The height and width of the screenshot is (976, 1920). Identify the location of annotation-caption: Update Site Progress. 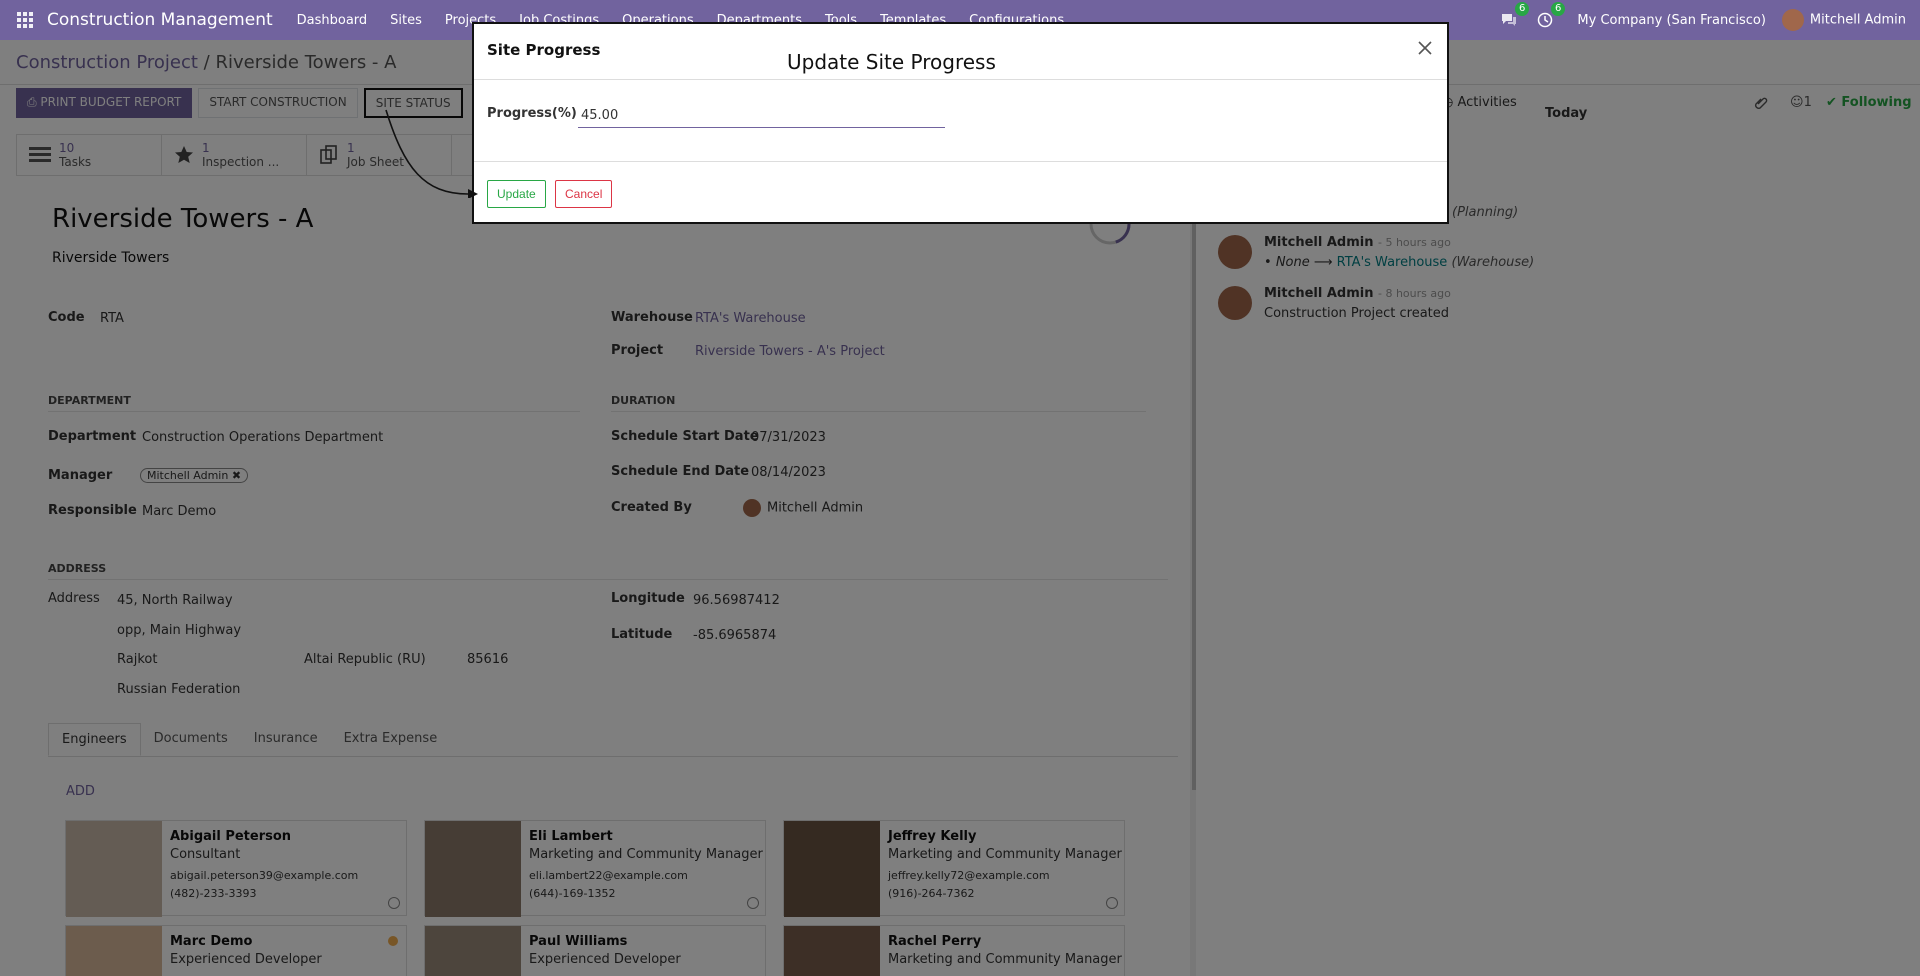
(891, 62).